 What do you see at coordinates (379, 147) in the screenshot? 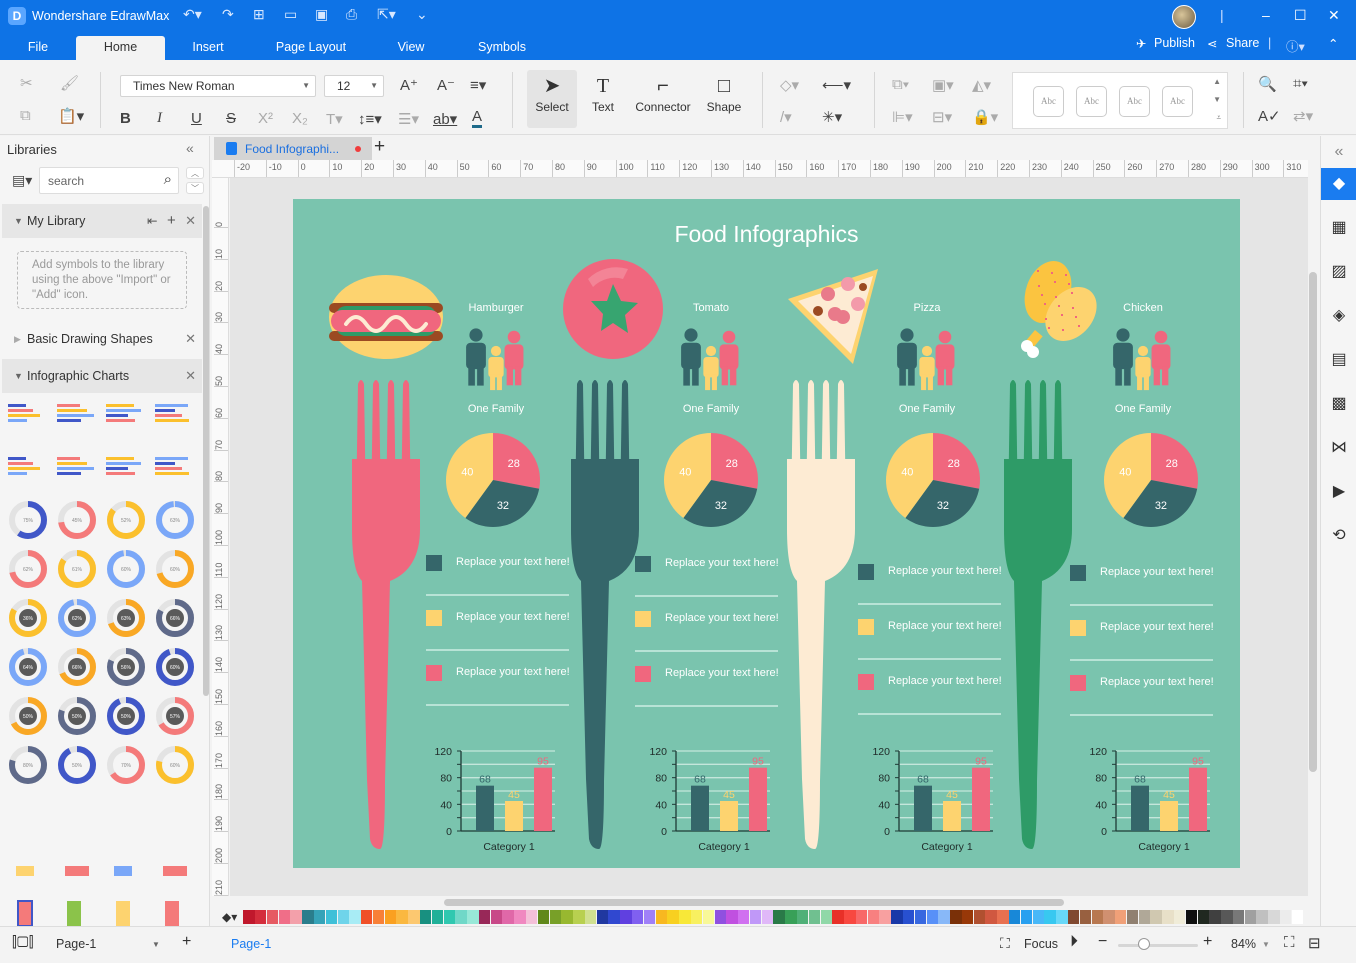
I see `new-tab-button: +` at bounding box center [379, 147].